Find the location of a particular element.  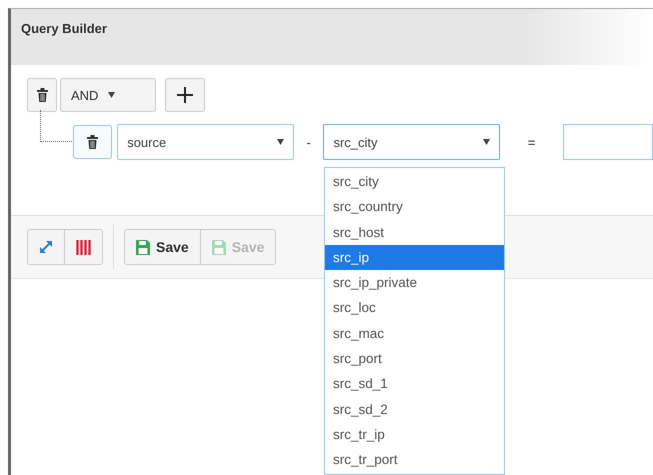

dropdown-option: src_sd_1 is located at coordinates (414, 384).